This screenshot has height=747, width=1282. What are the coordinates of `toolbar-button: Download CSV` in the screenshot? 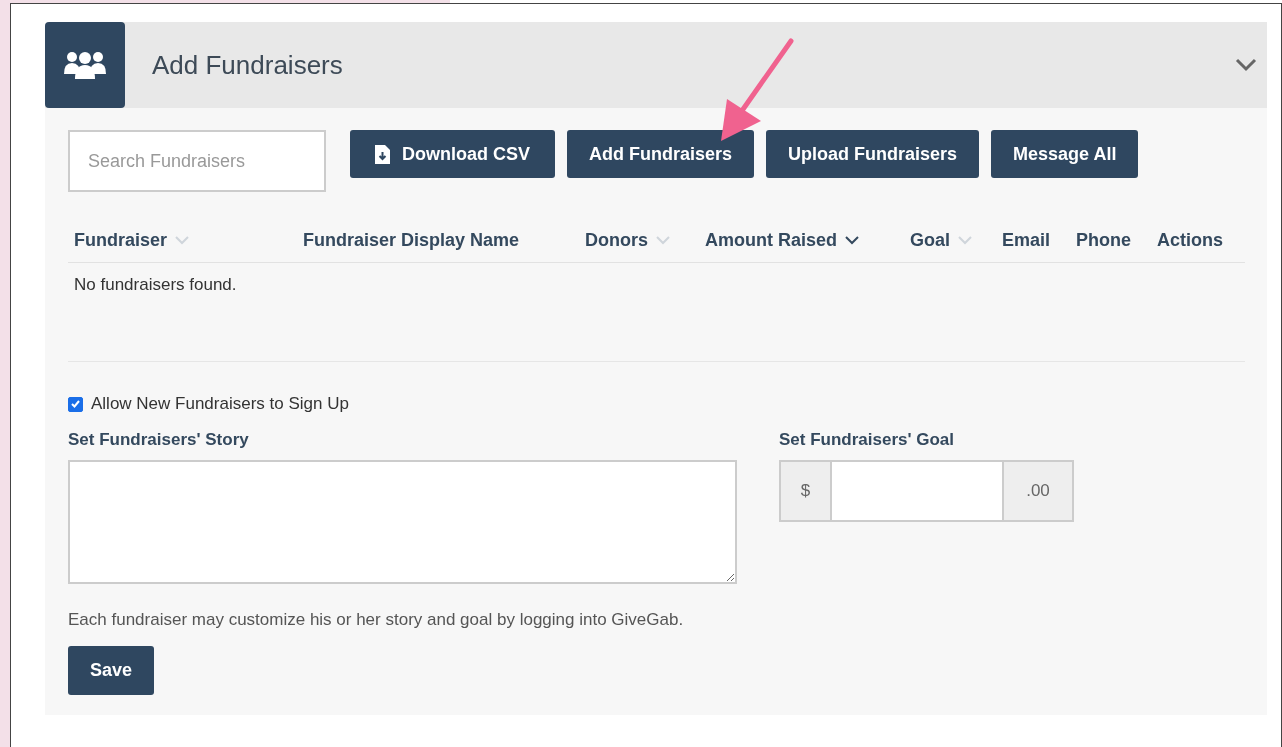 It's located at (452, 154).